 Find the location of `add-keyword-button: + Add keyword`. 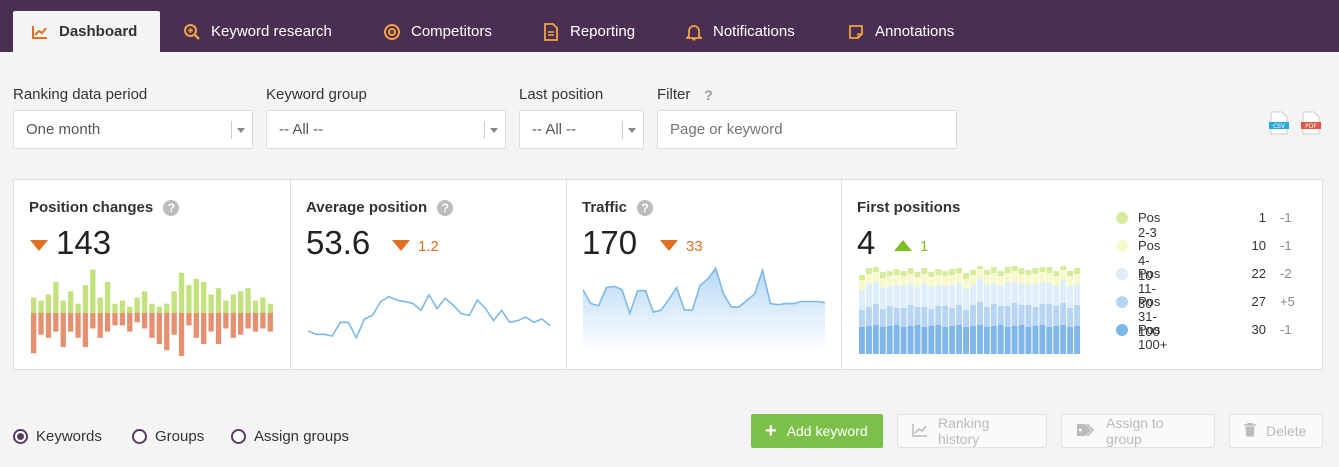

add-keyword-button: + Add keyword is located at coordinates (817, 431).